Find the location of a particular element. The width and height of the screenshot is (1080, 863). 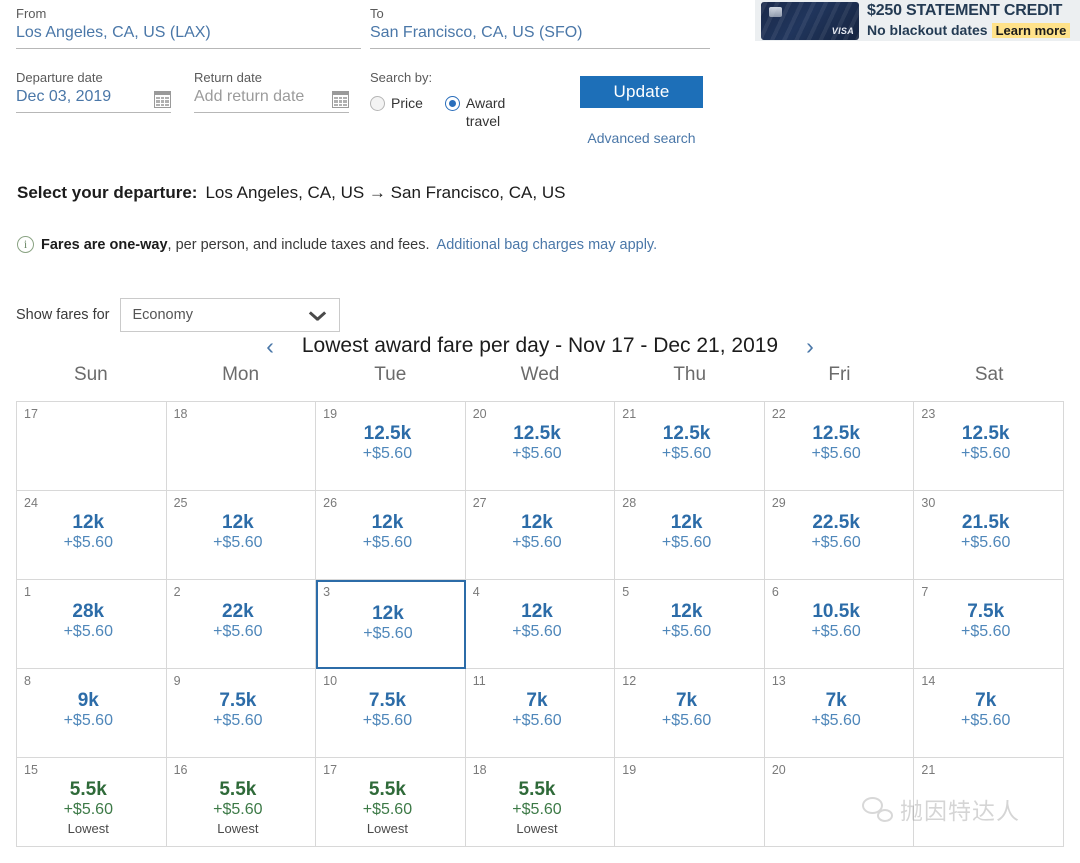

calendar-cell: 28 12k +$5.60 is located at coordinates (690, 535).